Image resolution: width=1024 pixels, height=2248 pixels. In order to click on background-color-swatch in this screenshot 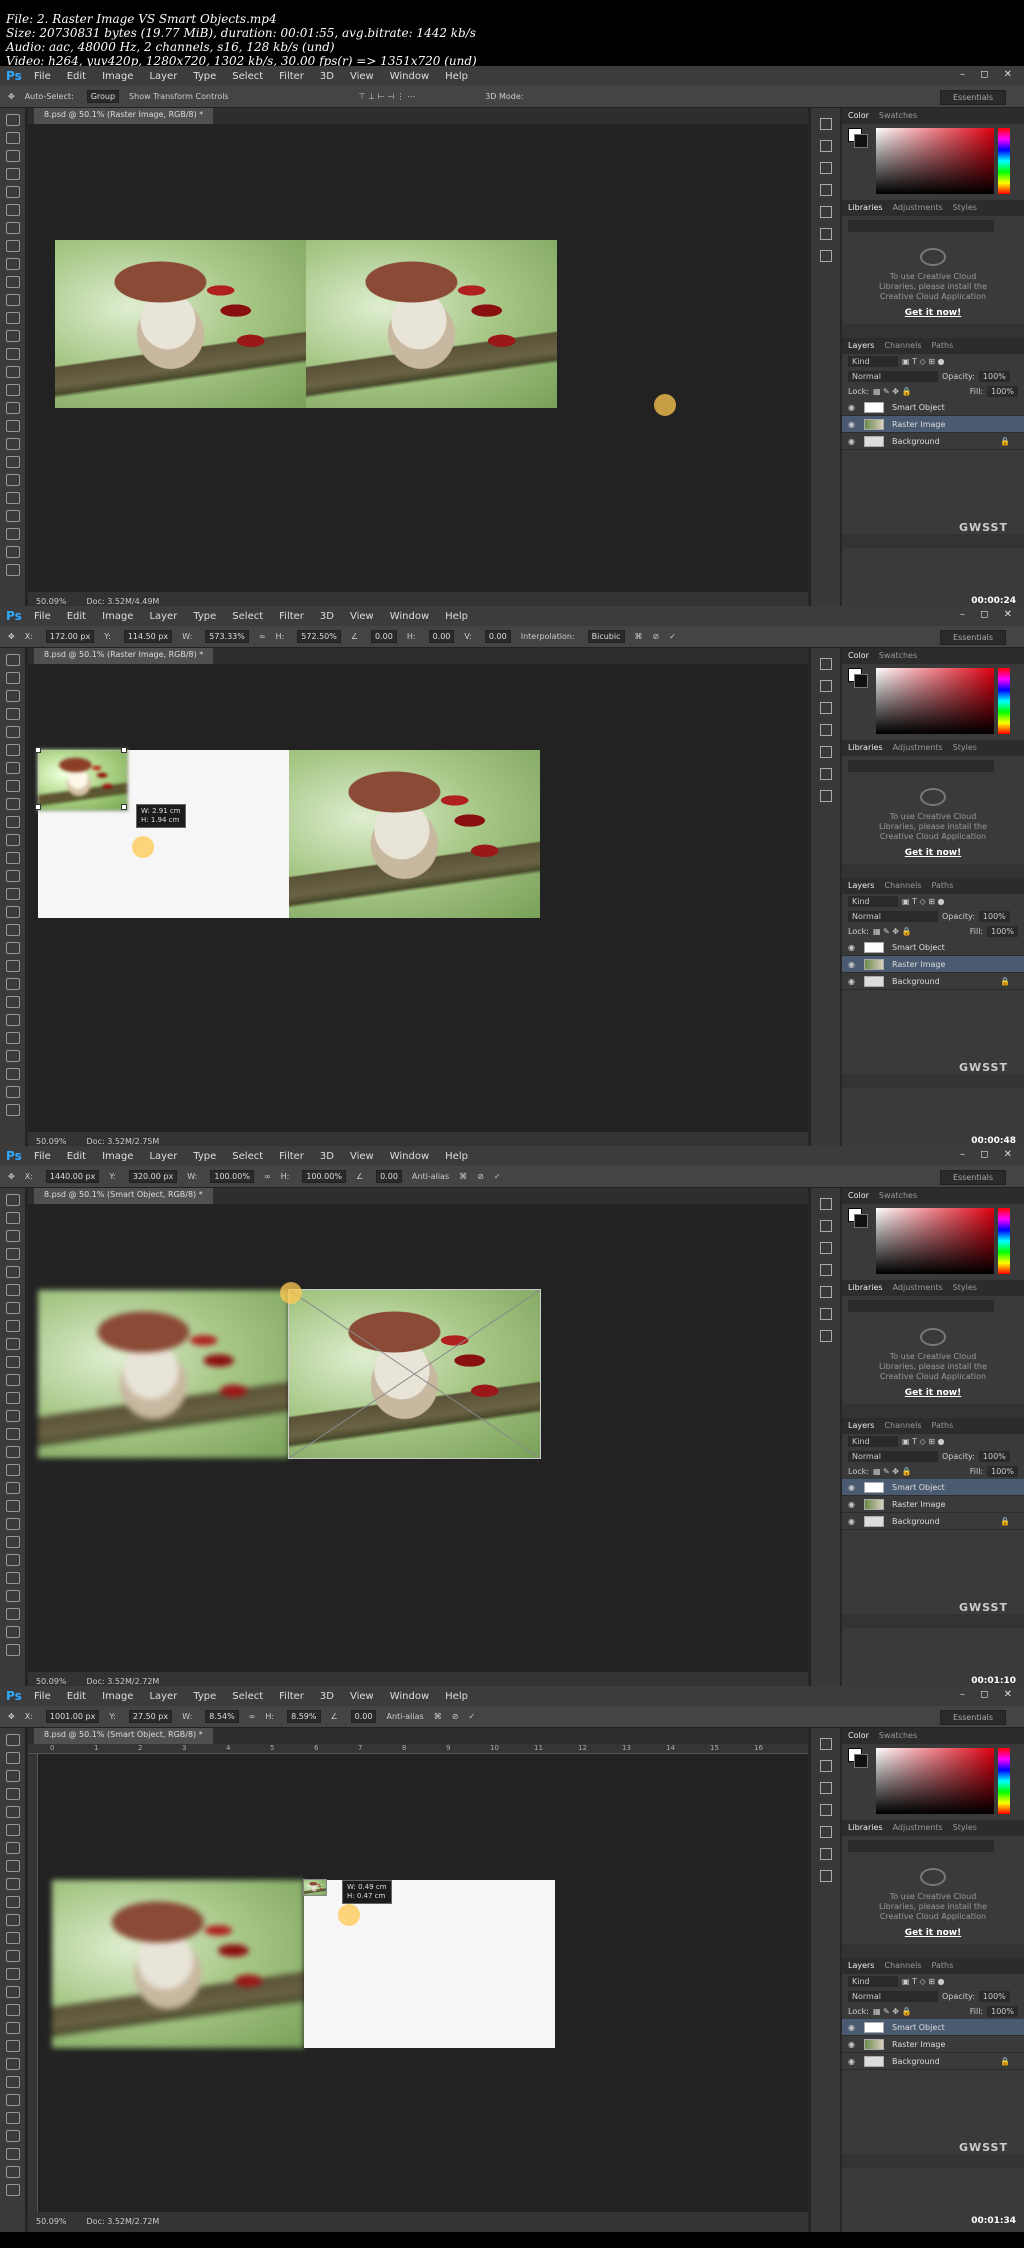, I will do `click(861, 1221)`.